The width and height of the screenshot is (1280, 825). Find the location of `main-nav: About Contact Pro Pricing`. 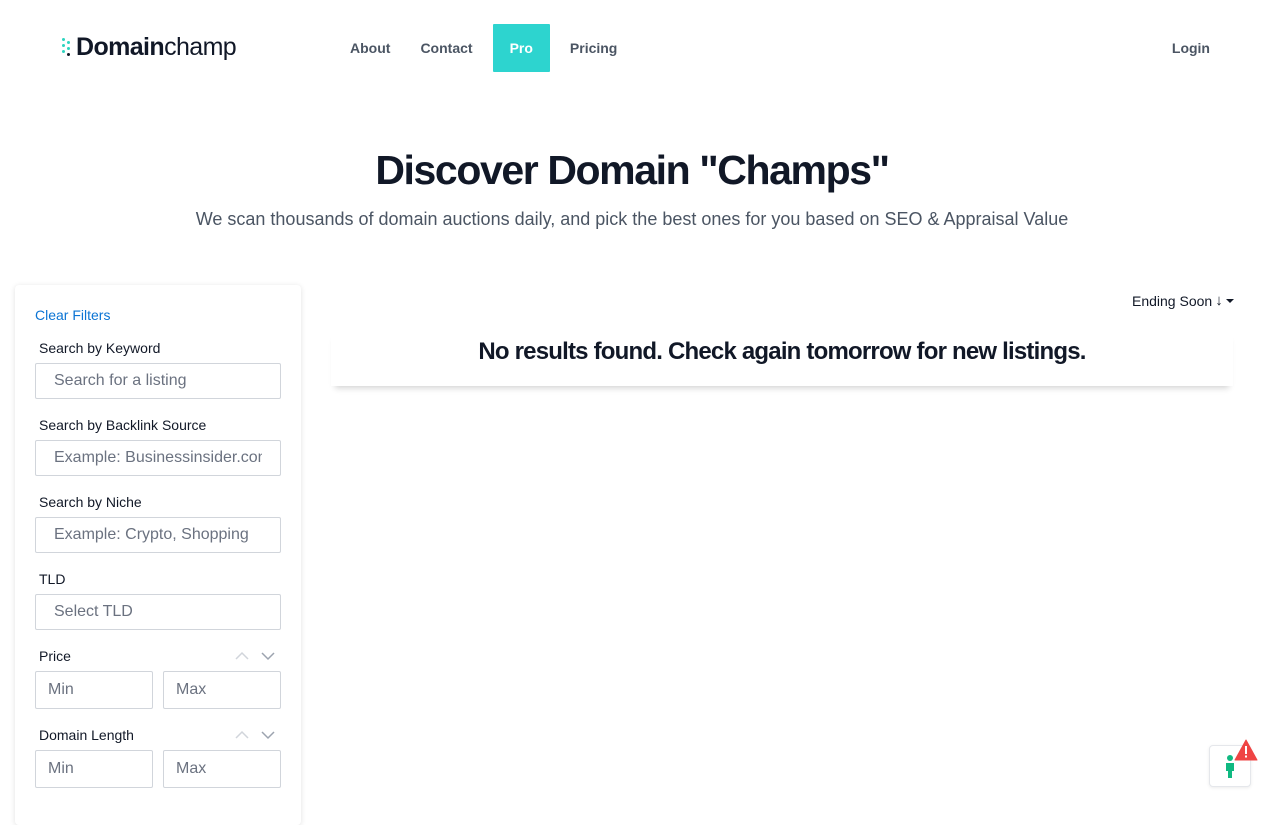

main-nav: About Contact Pro Pricing is located at coordinates (488, 48).